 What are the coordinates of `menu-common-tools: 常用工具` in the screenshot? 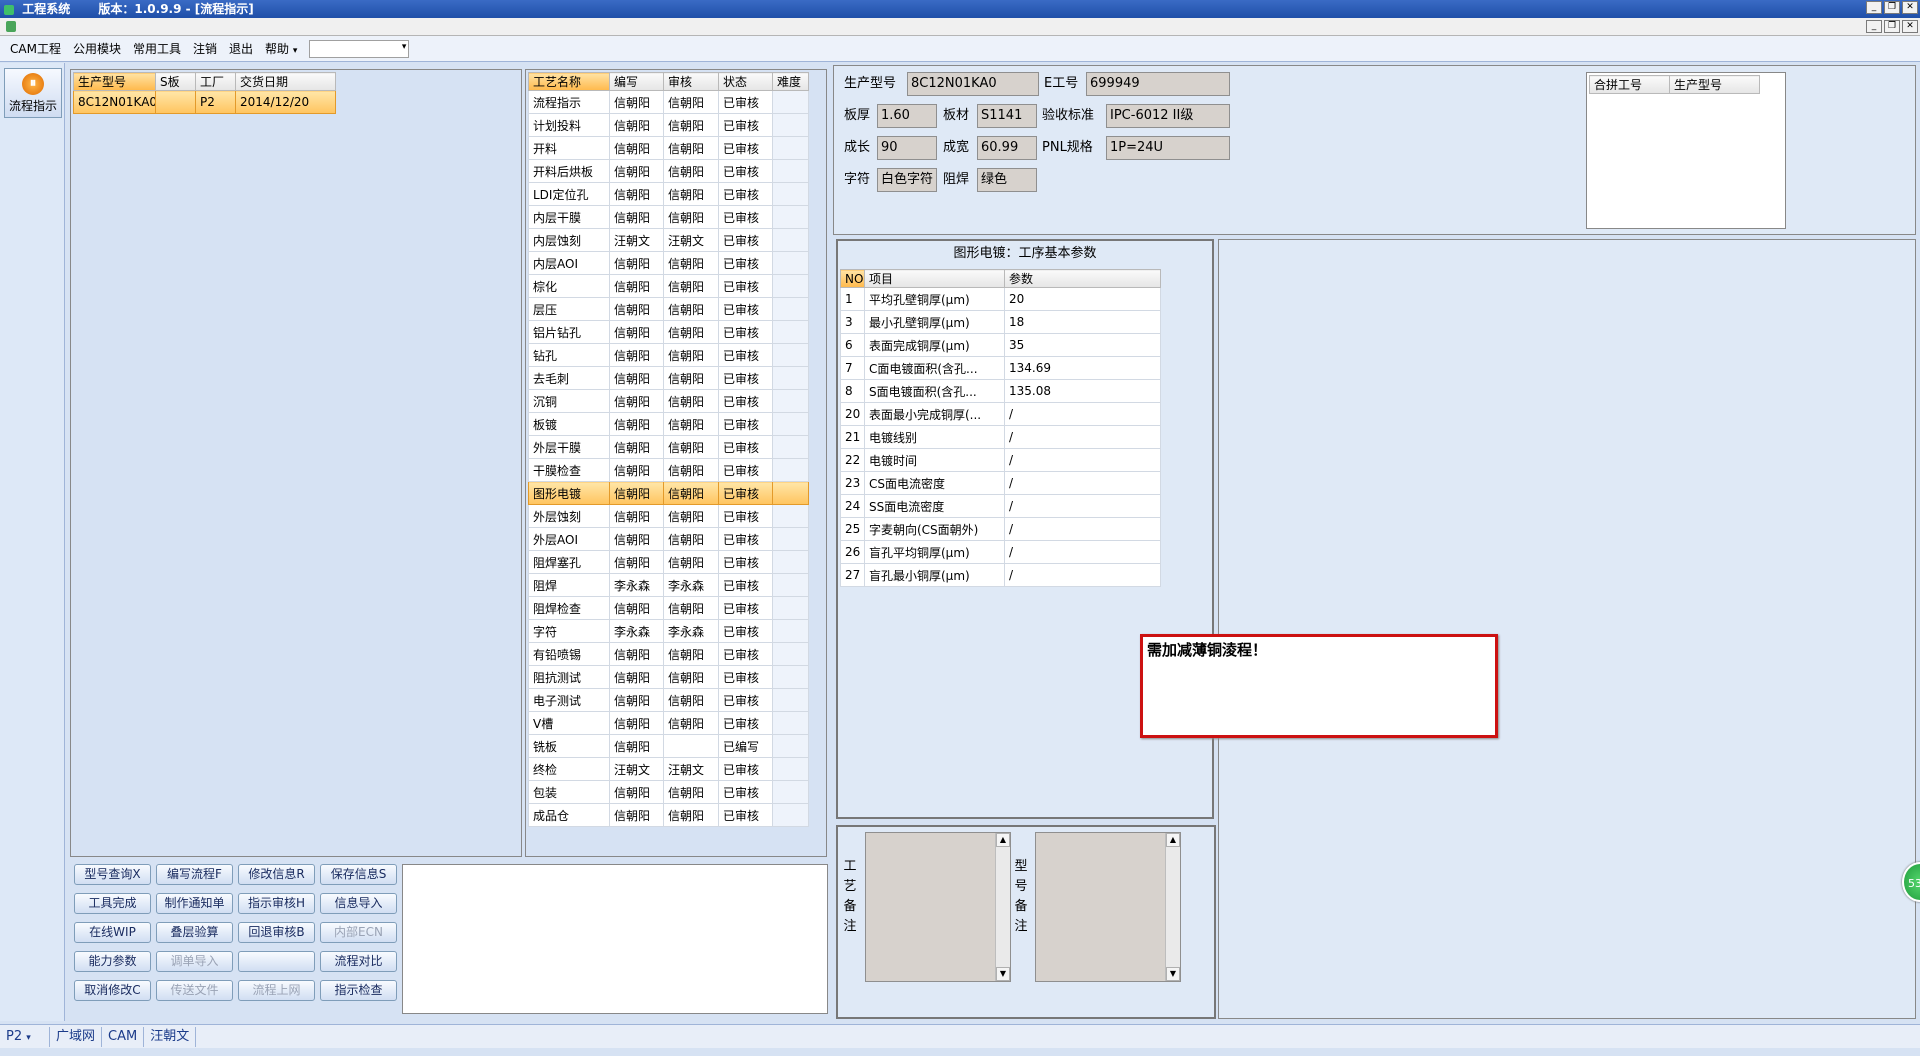 It's located at (157, 48).